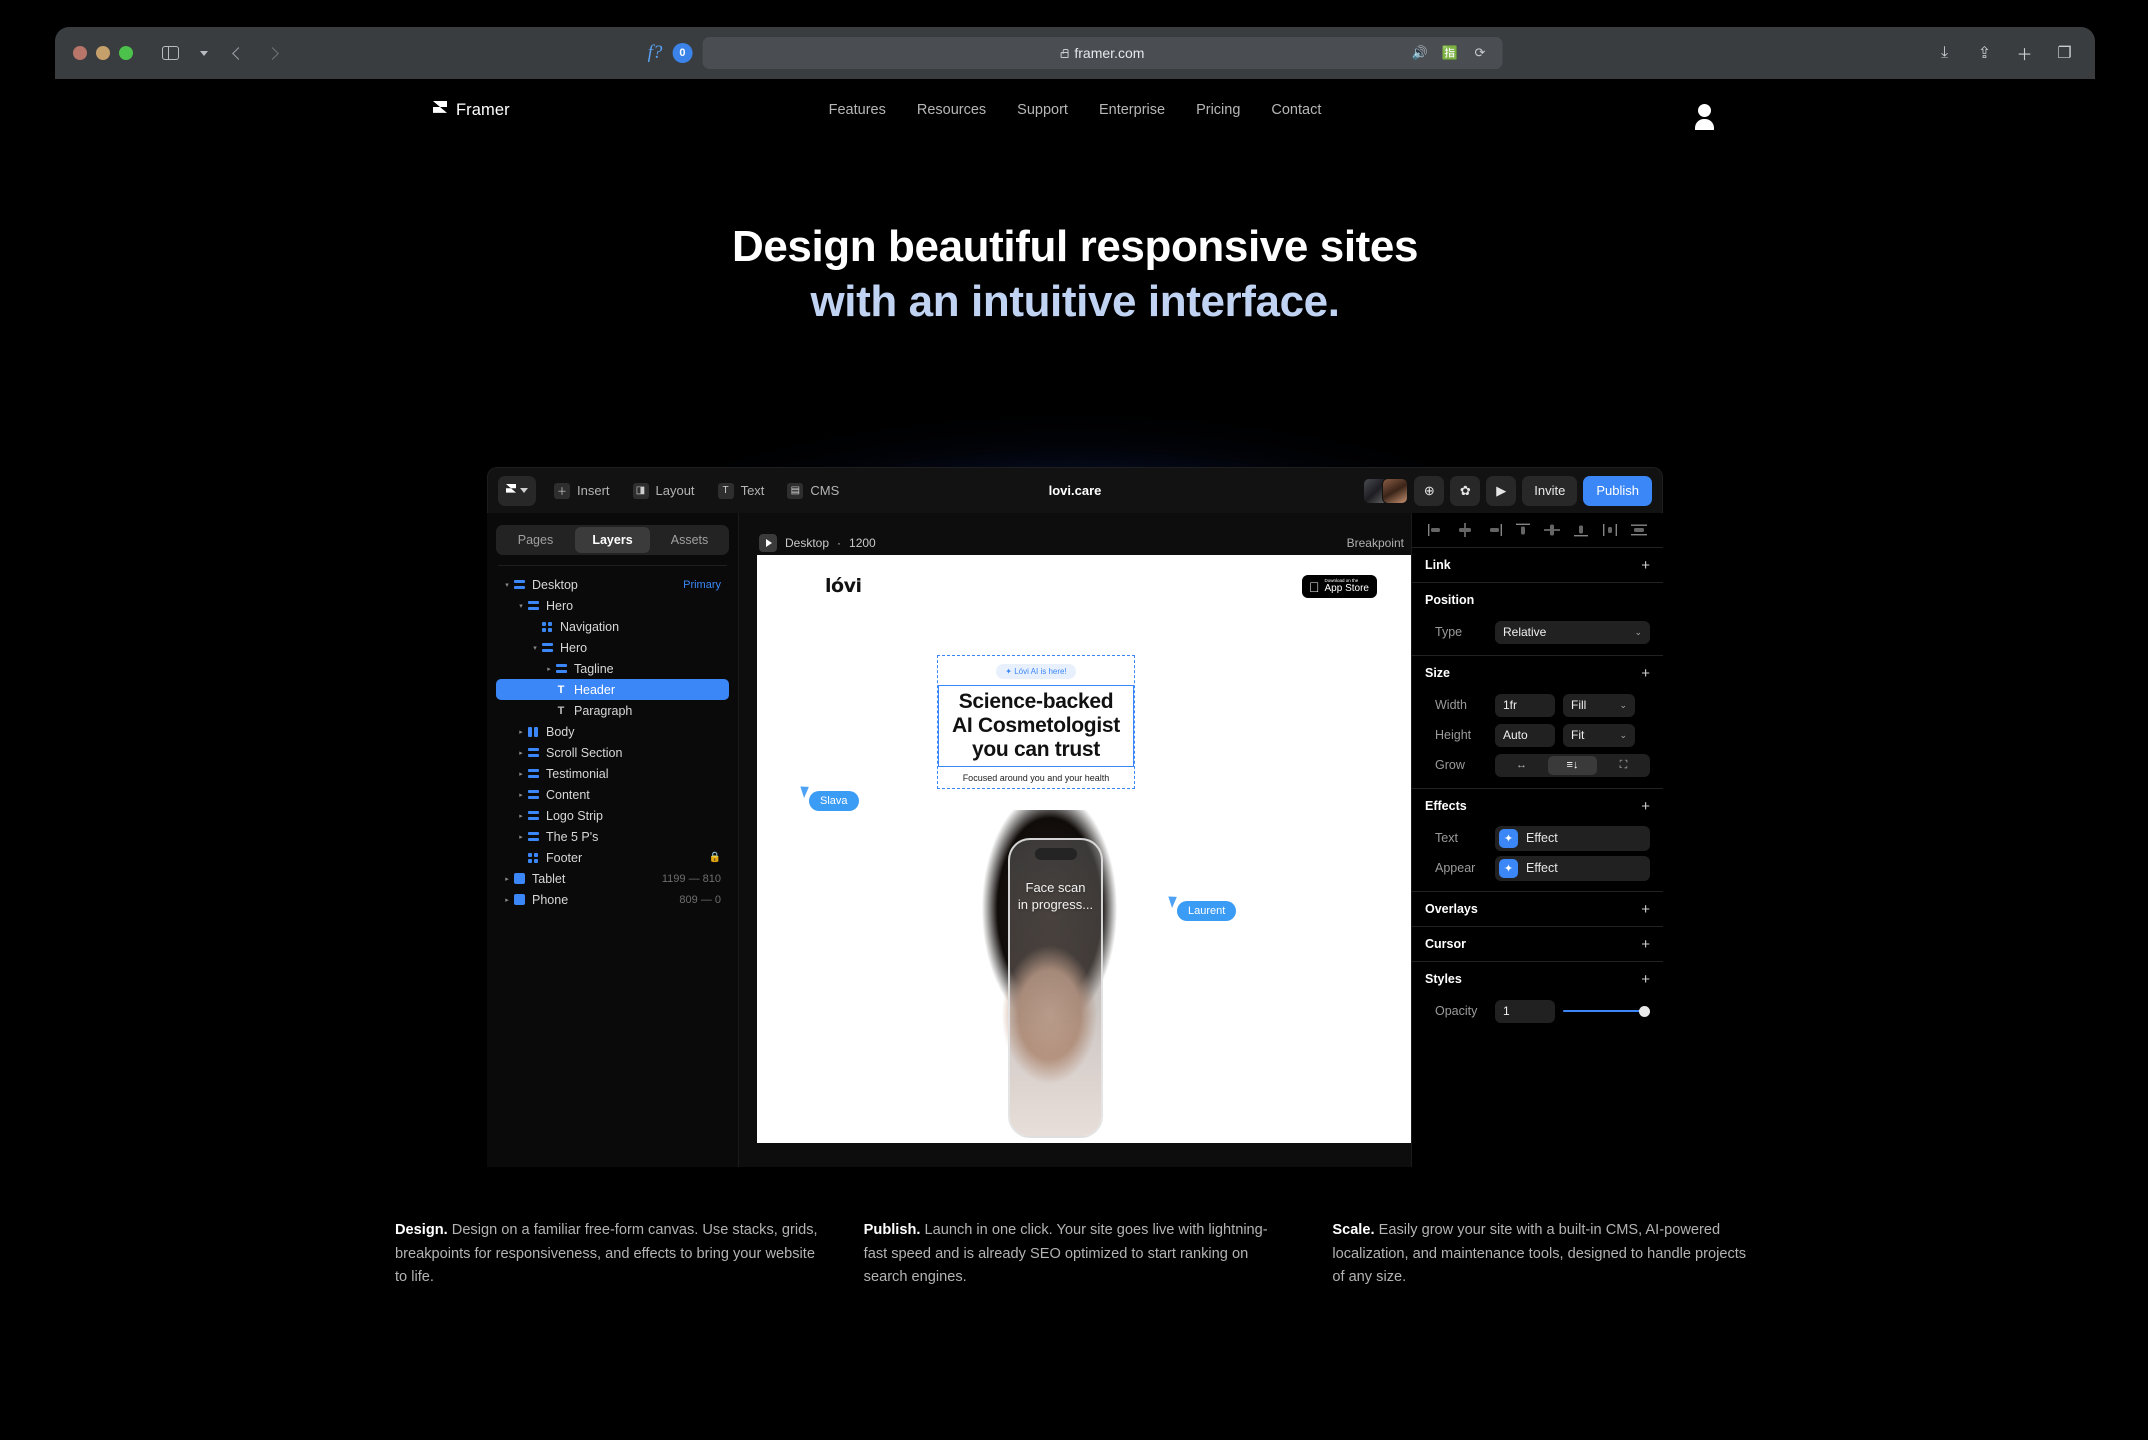  I want to click on layer-row-paragraph: T Paragraph, so click(612, 710).